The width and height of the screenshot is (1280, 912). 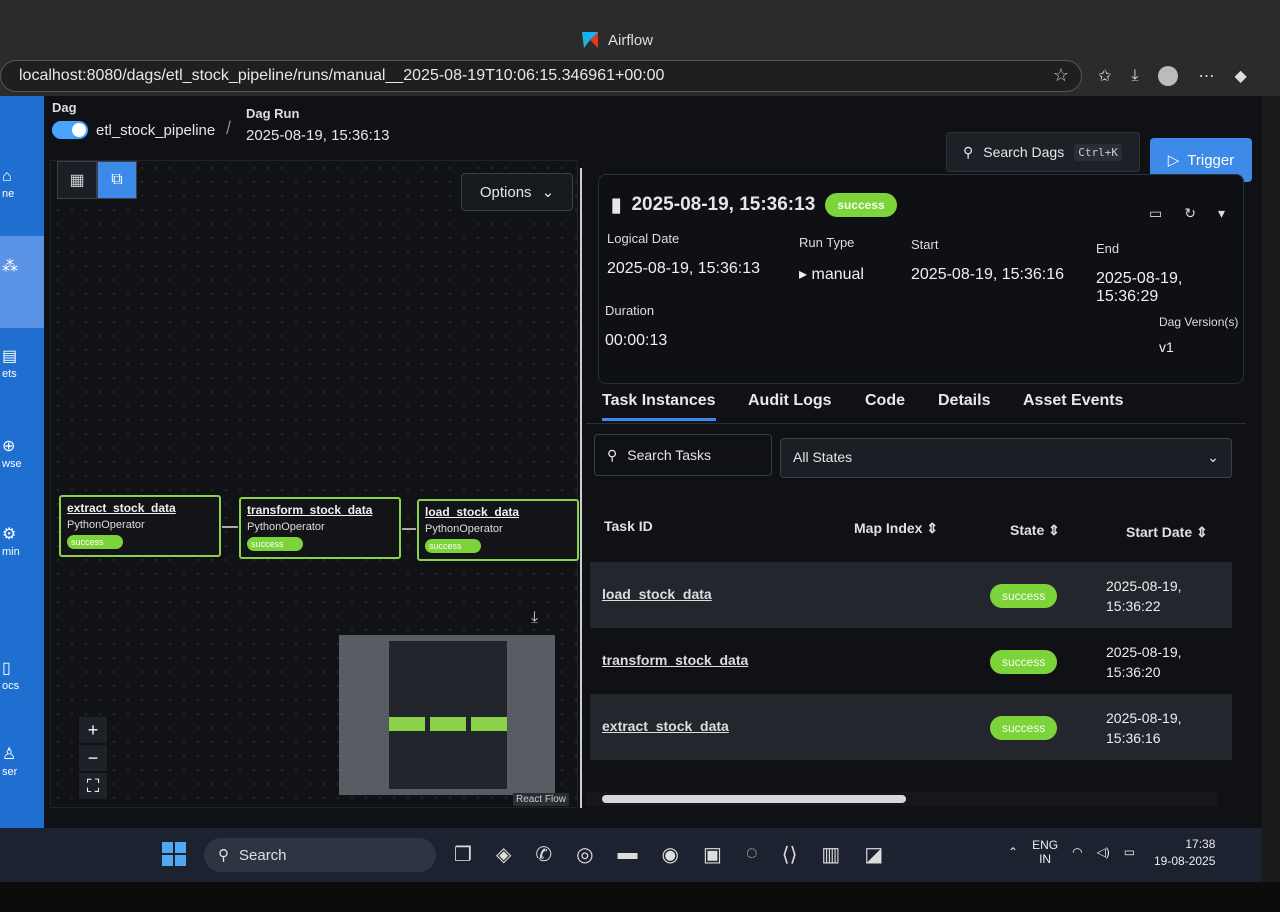 I want to click on wifi-icon: ◠, so click(x=1077, y=852).